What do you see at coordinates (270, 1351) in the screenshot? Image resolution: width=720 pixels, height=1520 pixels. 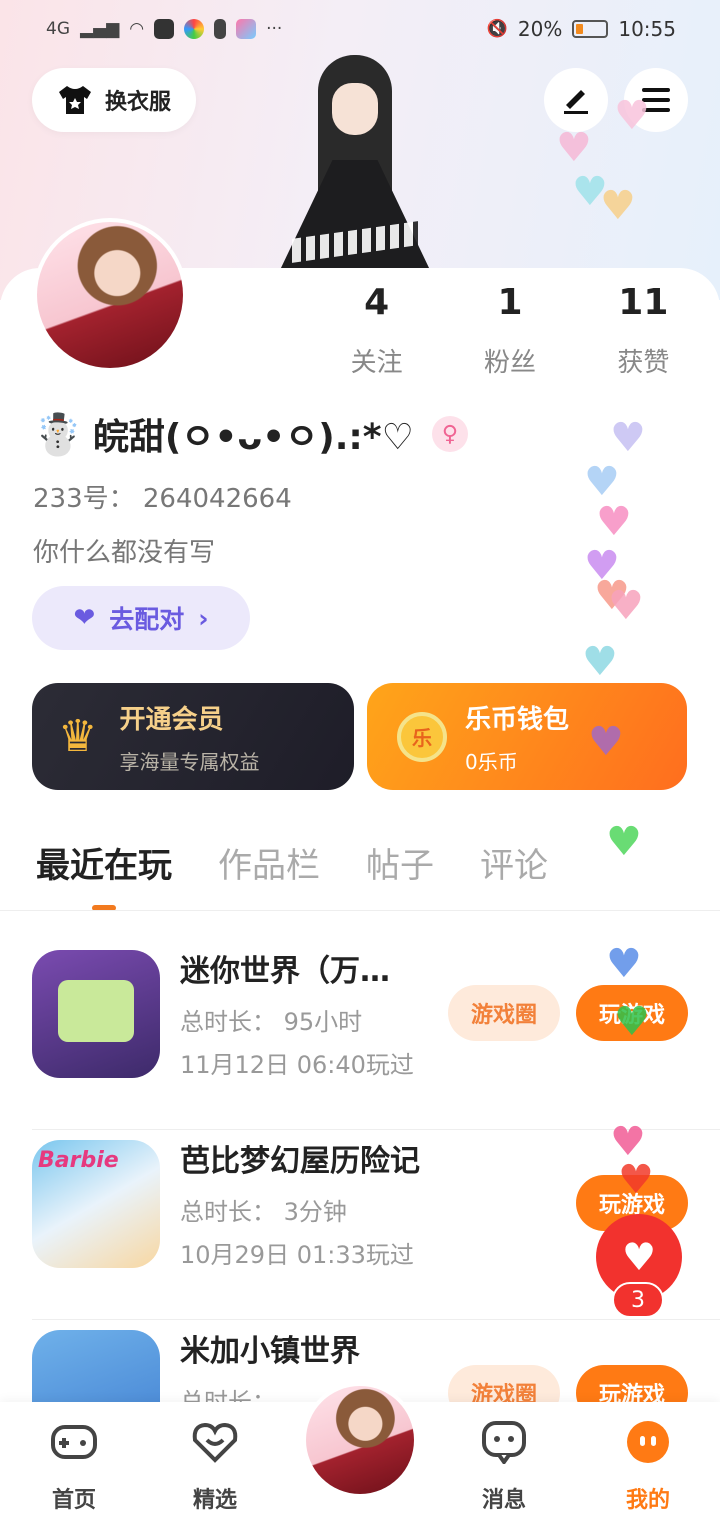 I see `game-name: 米加小镇世界` at bounding box center [270, 1351].